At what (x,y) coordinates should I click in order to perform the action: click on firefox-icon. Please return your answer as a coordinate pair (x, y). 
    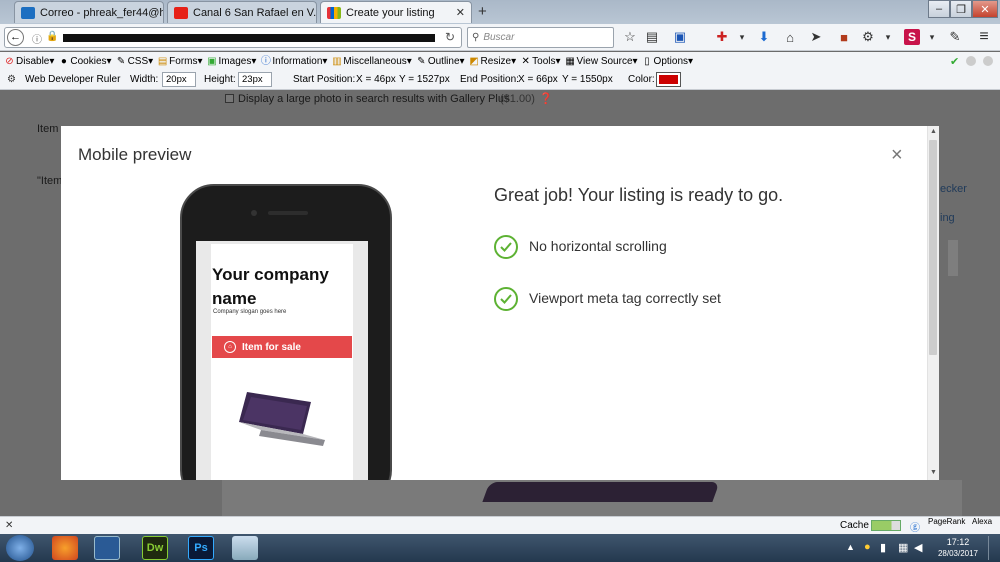
    Looking at the image, I should click on (65, 548).